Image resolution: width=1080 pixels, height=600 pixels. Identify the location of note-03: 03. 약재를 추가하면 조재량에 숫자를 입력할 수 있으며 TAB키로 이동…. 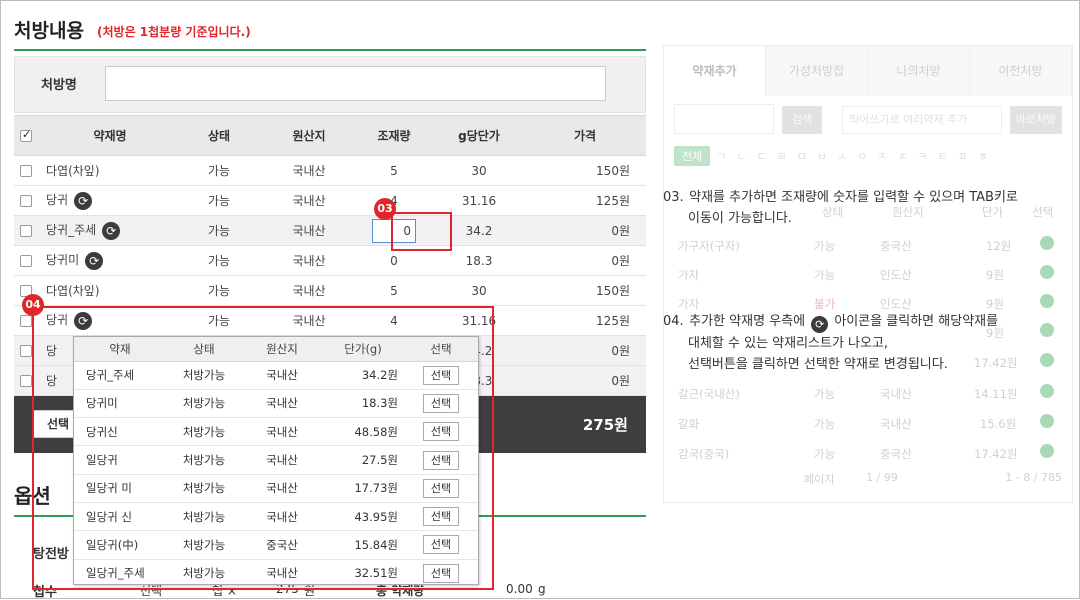
(840, 208).